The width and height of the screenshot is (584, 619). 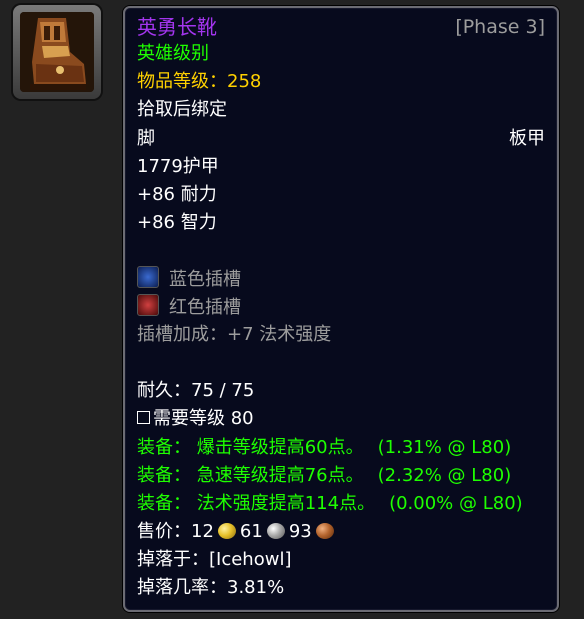 What do you see at coordinates (143, 417) in the screenshot?
I see `checkbox-icon` at bounding box center [143, 417].